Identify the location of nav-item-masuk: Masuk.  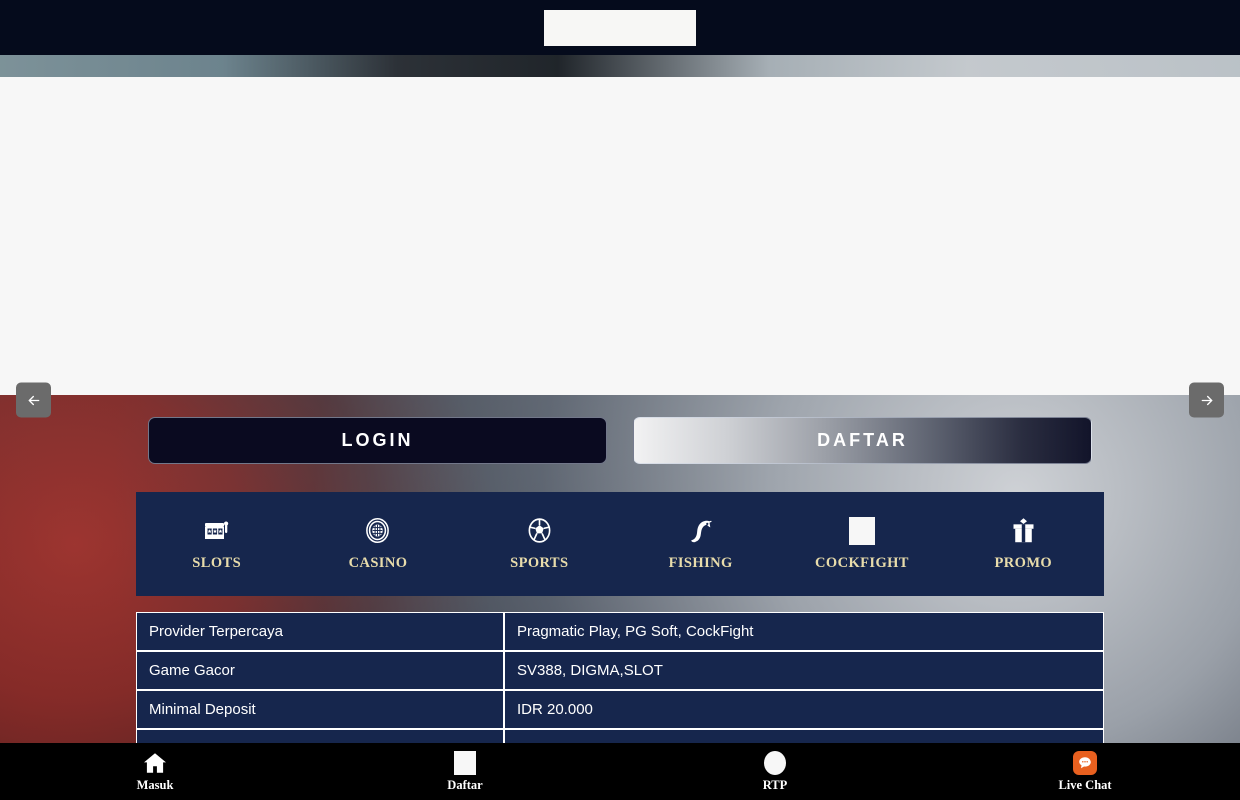
(155, 771).